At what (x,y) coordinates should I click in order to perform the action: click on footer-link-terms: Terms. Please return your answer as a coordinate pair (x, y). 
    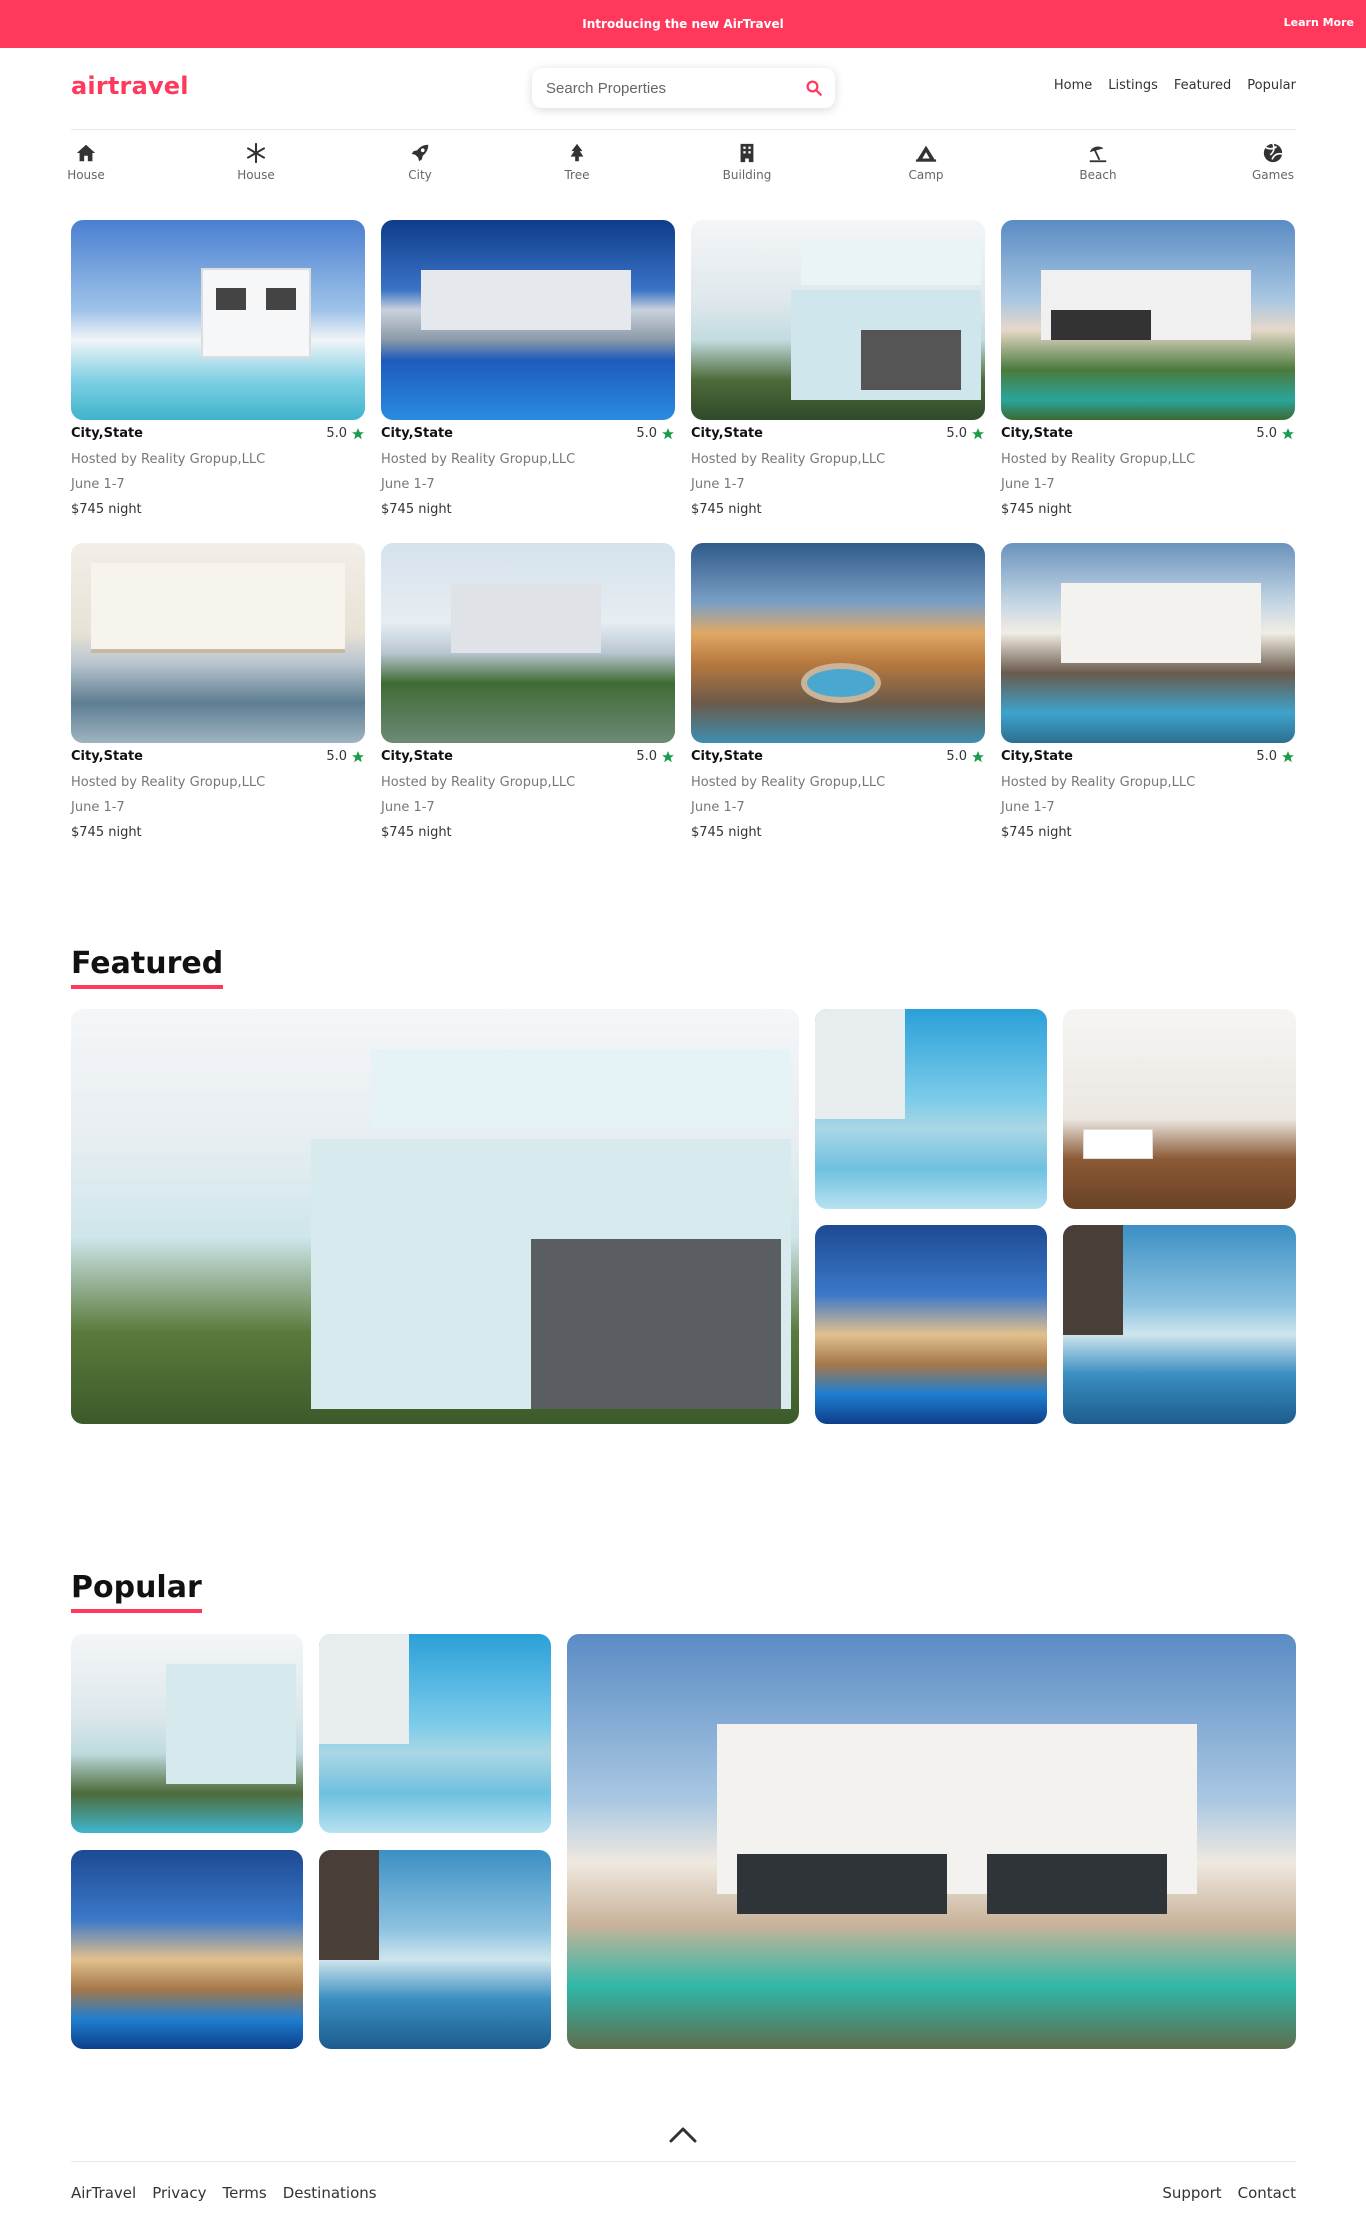
    Looking at the image, I should click on (245, 2193).